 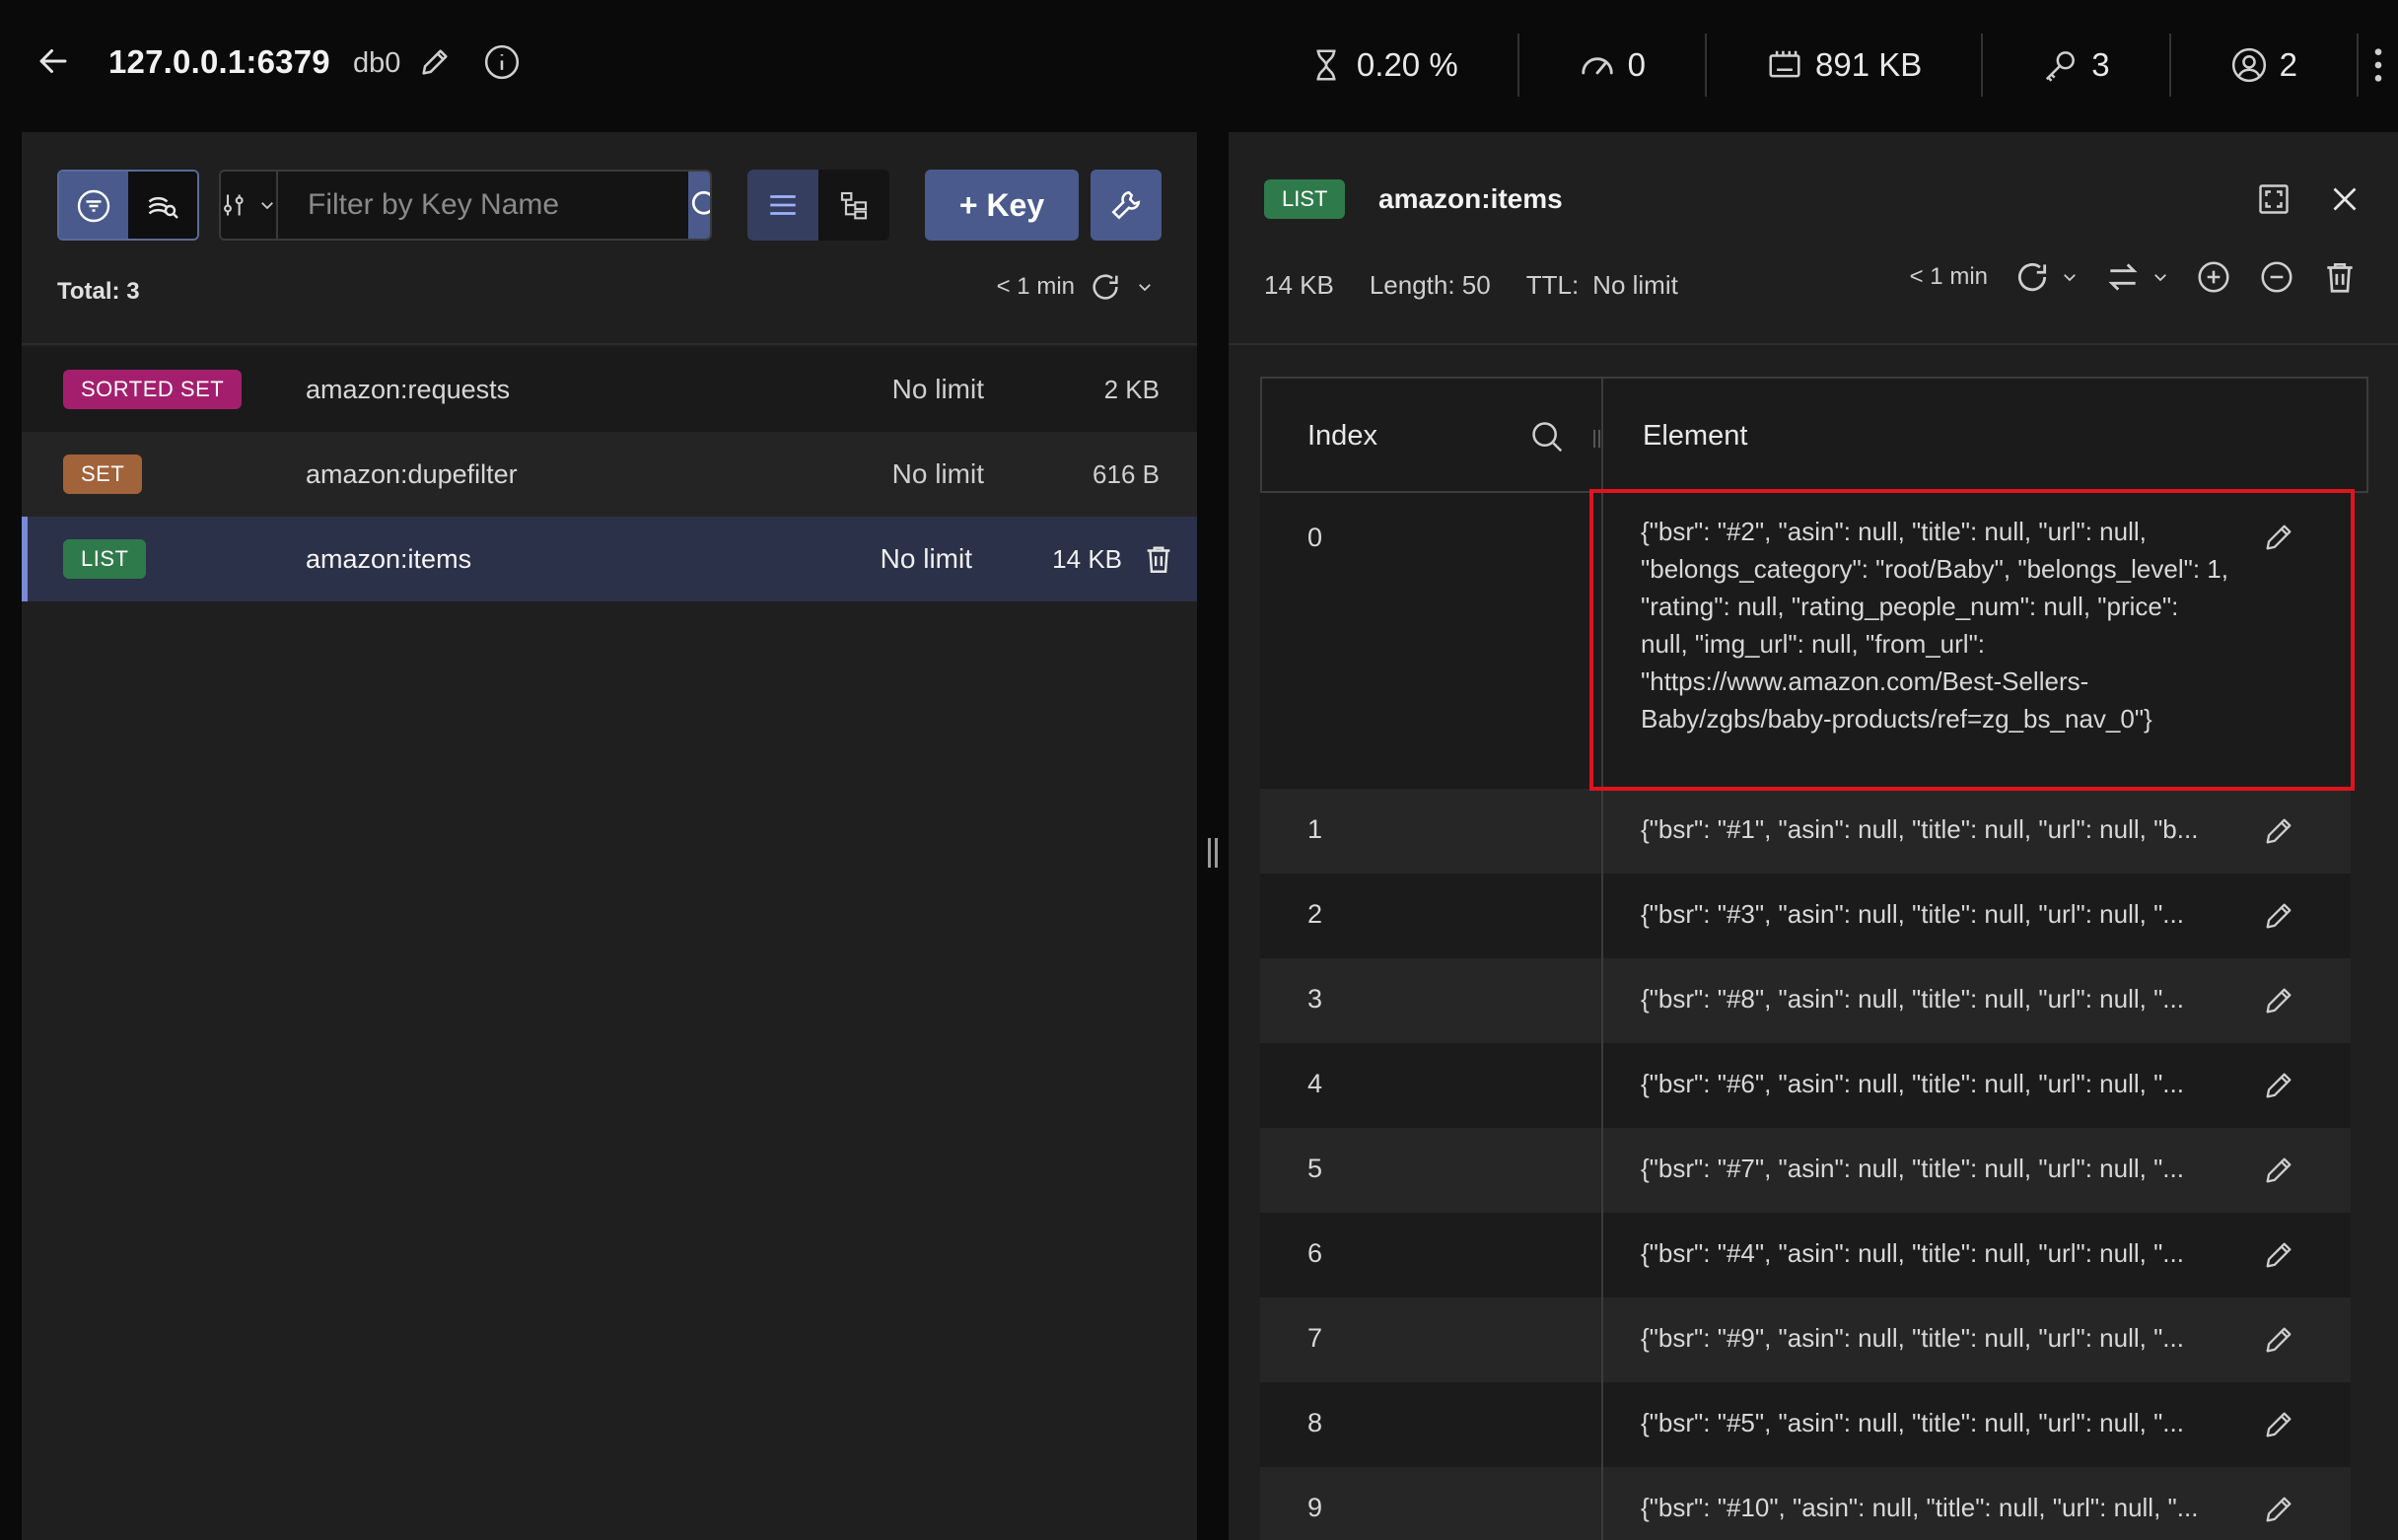 What do you see at coordinates (782, 205) in the screenshot?
I see `list-view-button` at bounding box center [782, 205].